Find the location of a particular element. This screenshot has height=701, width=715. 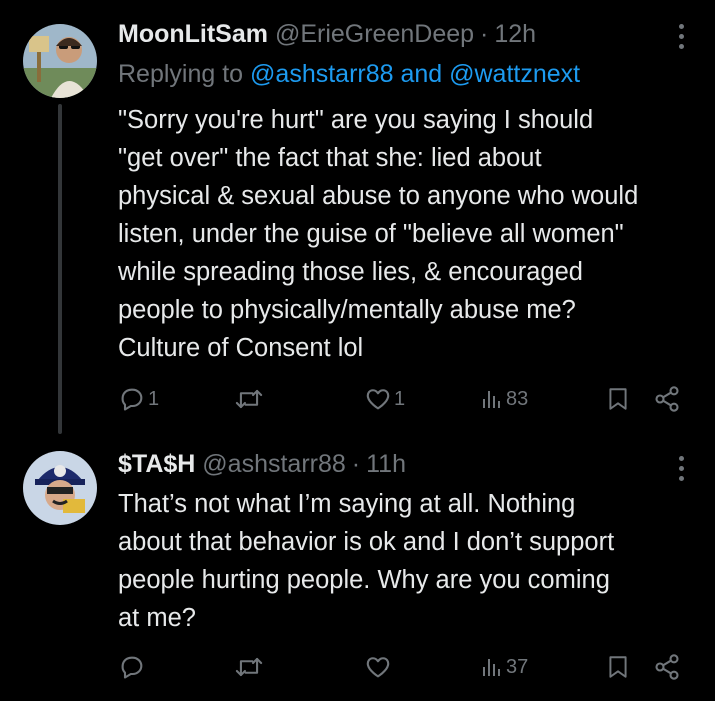

reply-button is located at coordinates (133, 667).